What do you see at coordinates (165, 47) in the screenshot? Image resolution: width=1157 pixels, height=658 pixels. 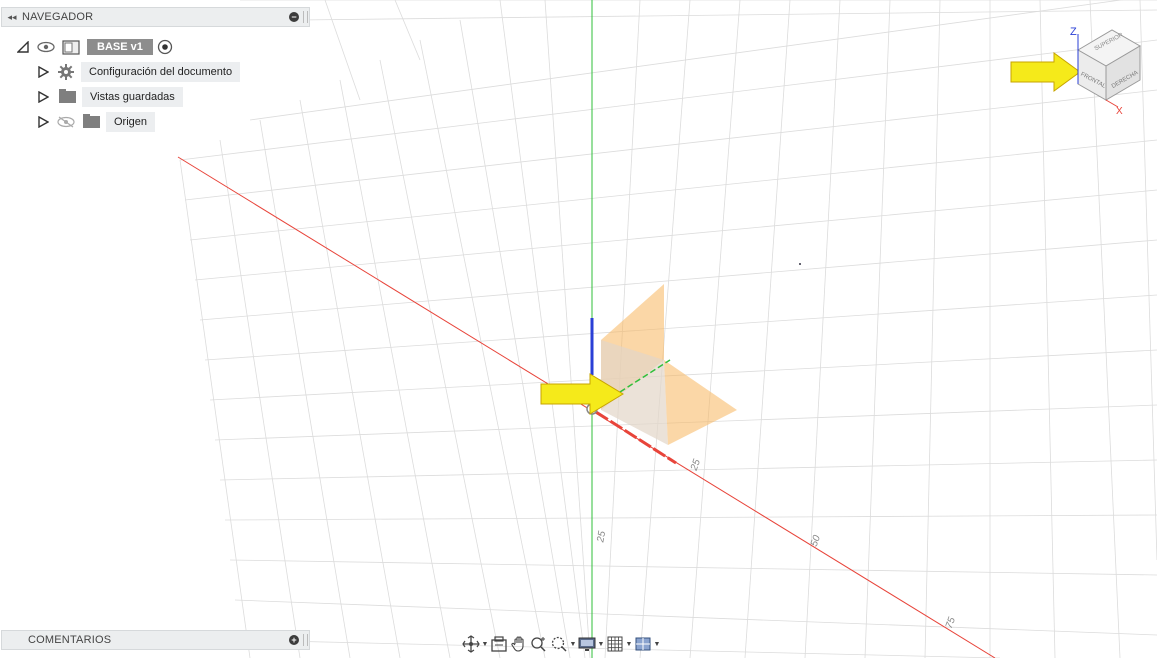 I see `activate-radio-icon` at bounding box center [165, 47].